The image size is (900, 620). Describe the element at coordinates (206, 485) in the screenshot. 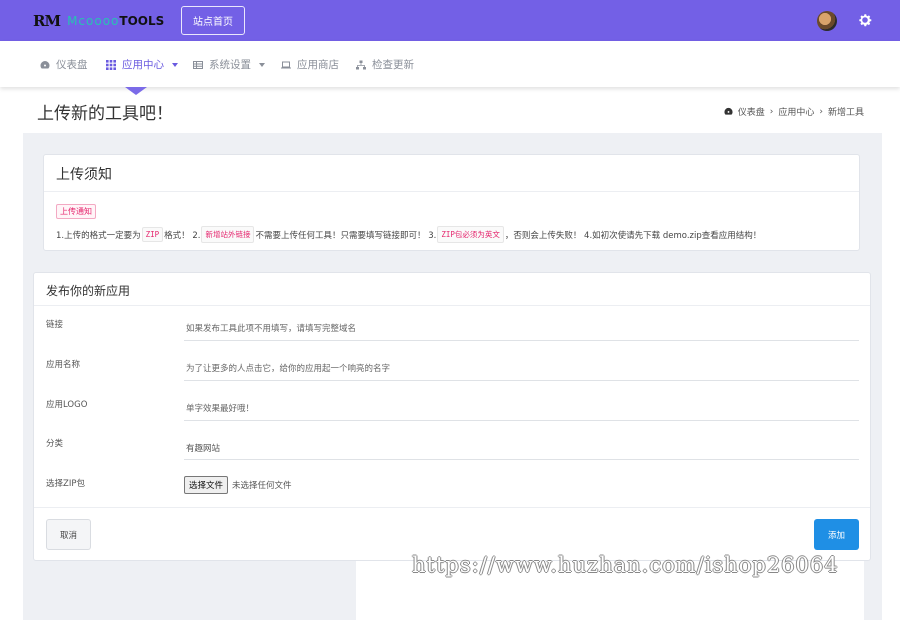

I see `choose-file-button: 选择文件` at that location.